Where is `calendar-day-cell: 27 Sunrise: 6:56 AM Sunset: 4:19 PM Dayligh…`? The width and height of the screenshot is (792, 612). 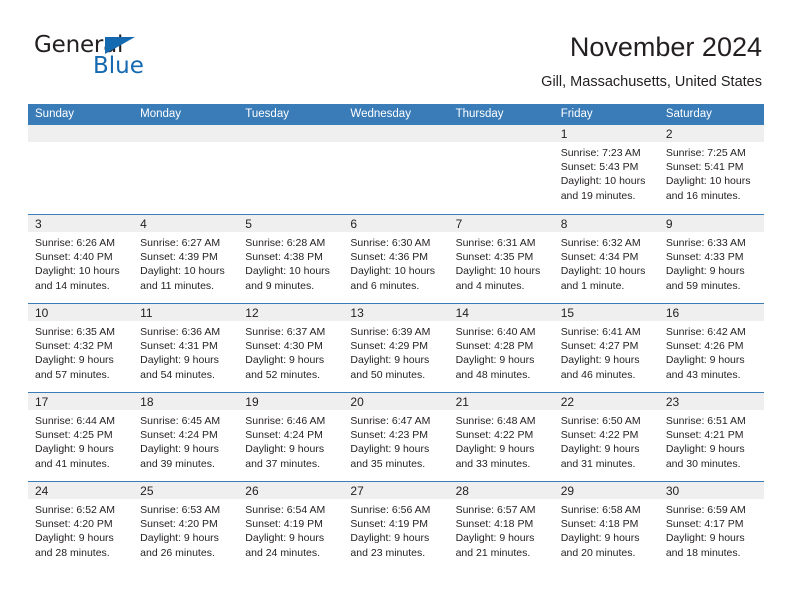 calendar-day-cell: 27 Sunrise: 6:56 AM Sunset: 4:19 PM Dayligh… is located at coordinates (396, 526).